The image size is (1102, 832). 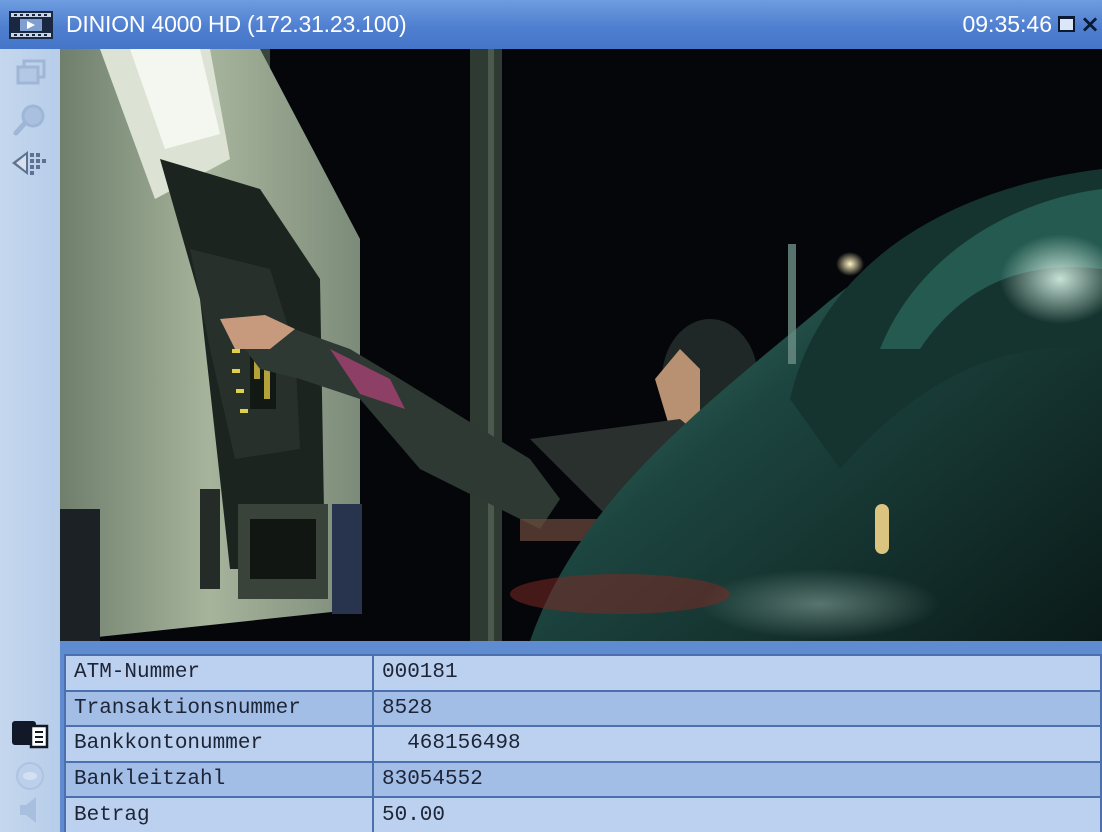 I want to click on camera-title: DINION 4000 HD (172.31.23.100), so click(x=236, y=24).